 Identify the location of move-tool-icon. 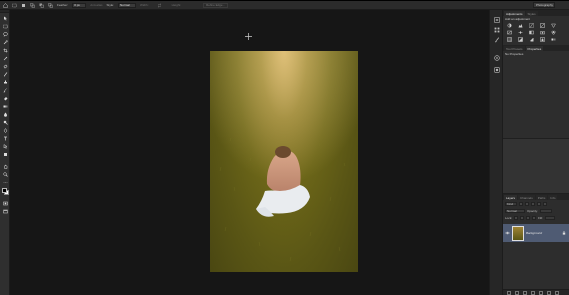
(5, 18).